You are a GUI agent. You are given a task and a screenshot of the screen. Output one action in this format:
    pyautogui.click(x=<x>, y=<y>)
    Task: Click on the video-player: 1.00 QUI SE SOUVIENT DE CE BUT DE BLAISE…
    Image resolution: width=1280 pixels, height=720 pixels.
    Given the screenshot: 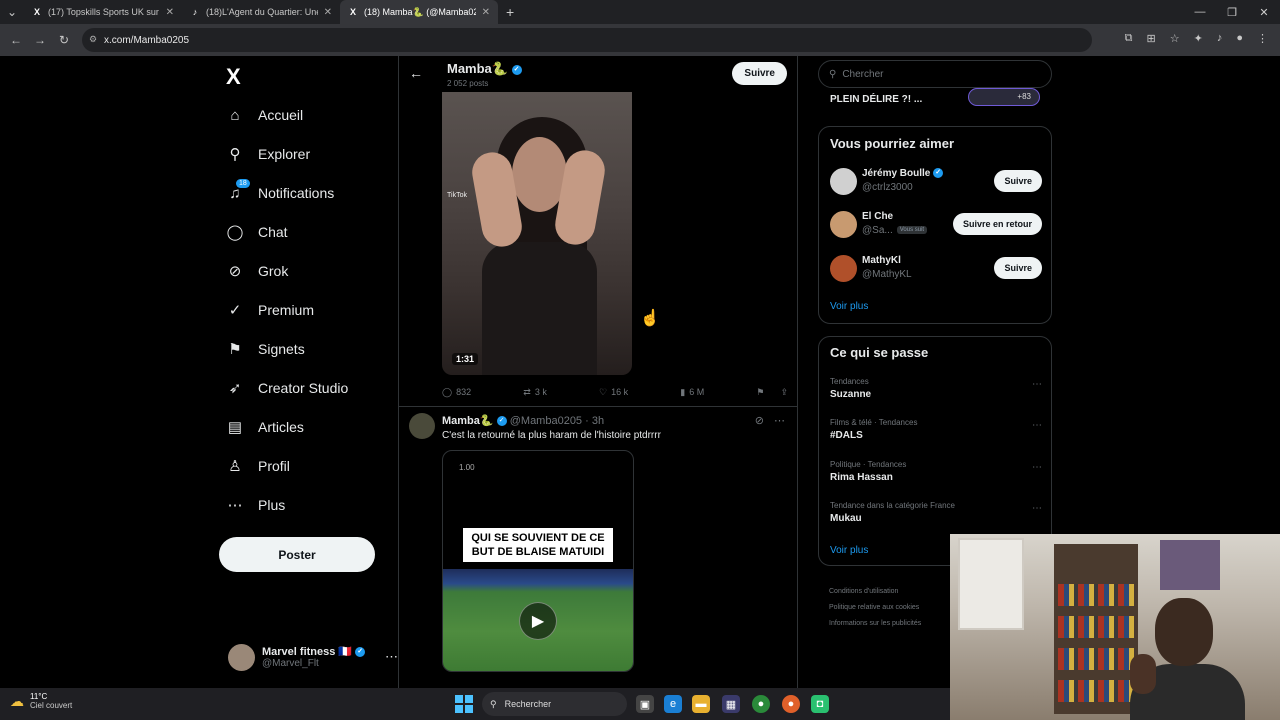 What is the action you would take?
    pyautogui.click(x=538, y=561)
    